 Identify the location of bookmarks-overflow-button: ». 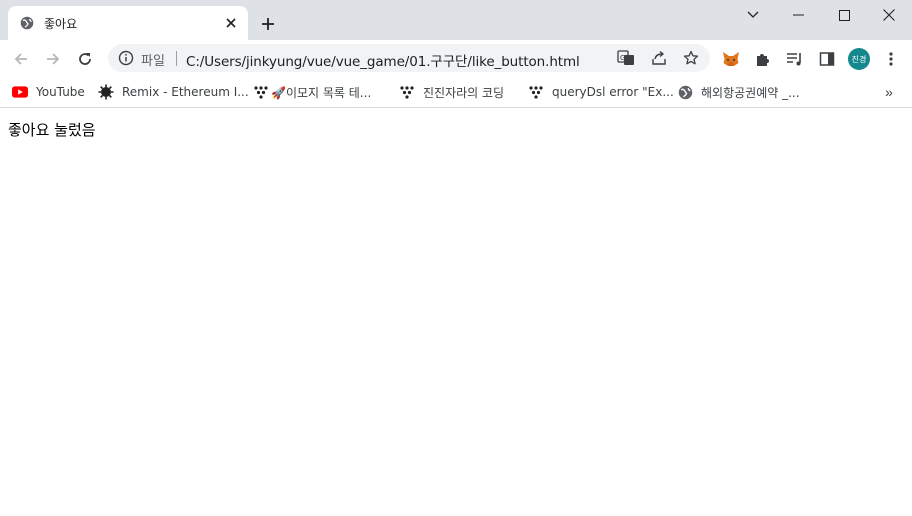
(889, 92).